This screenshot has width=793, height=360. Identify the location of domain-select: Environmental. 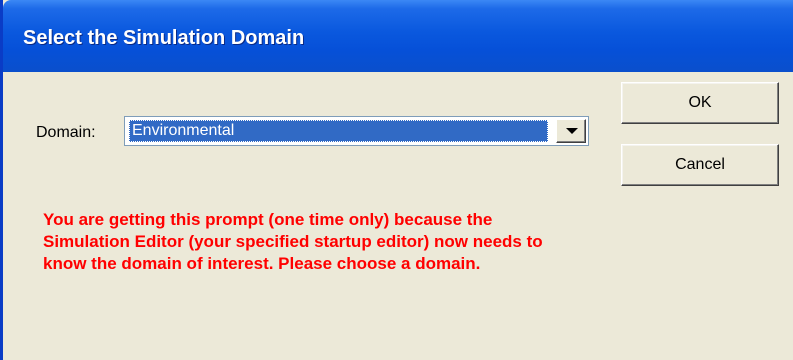
(356, 131).